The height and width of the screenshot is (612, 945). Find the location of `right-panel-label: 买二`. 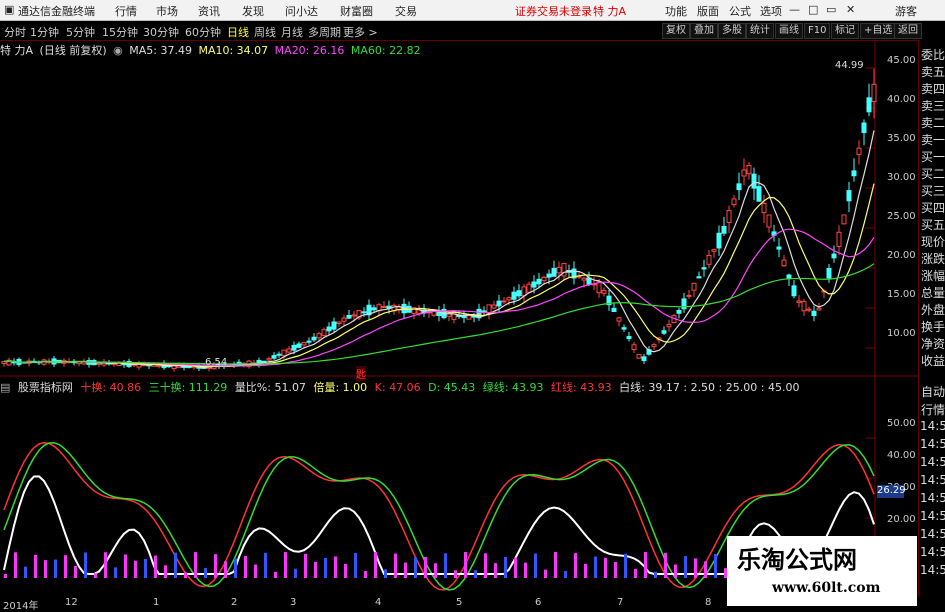

right-panel-label: 买二 is located at coordinates (932, 174).